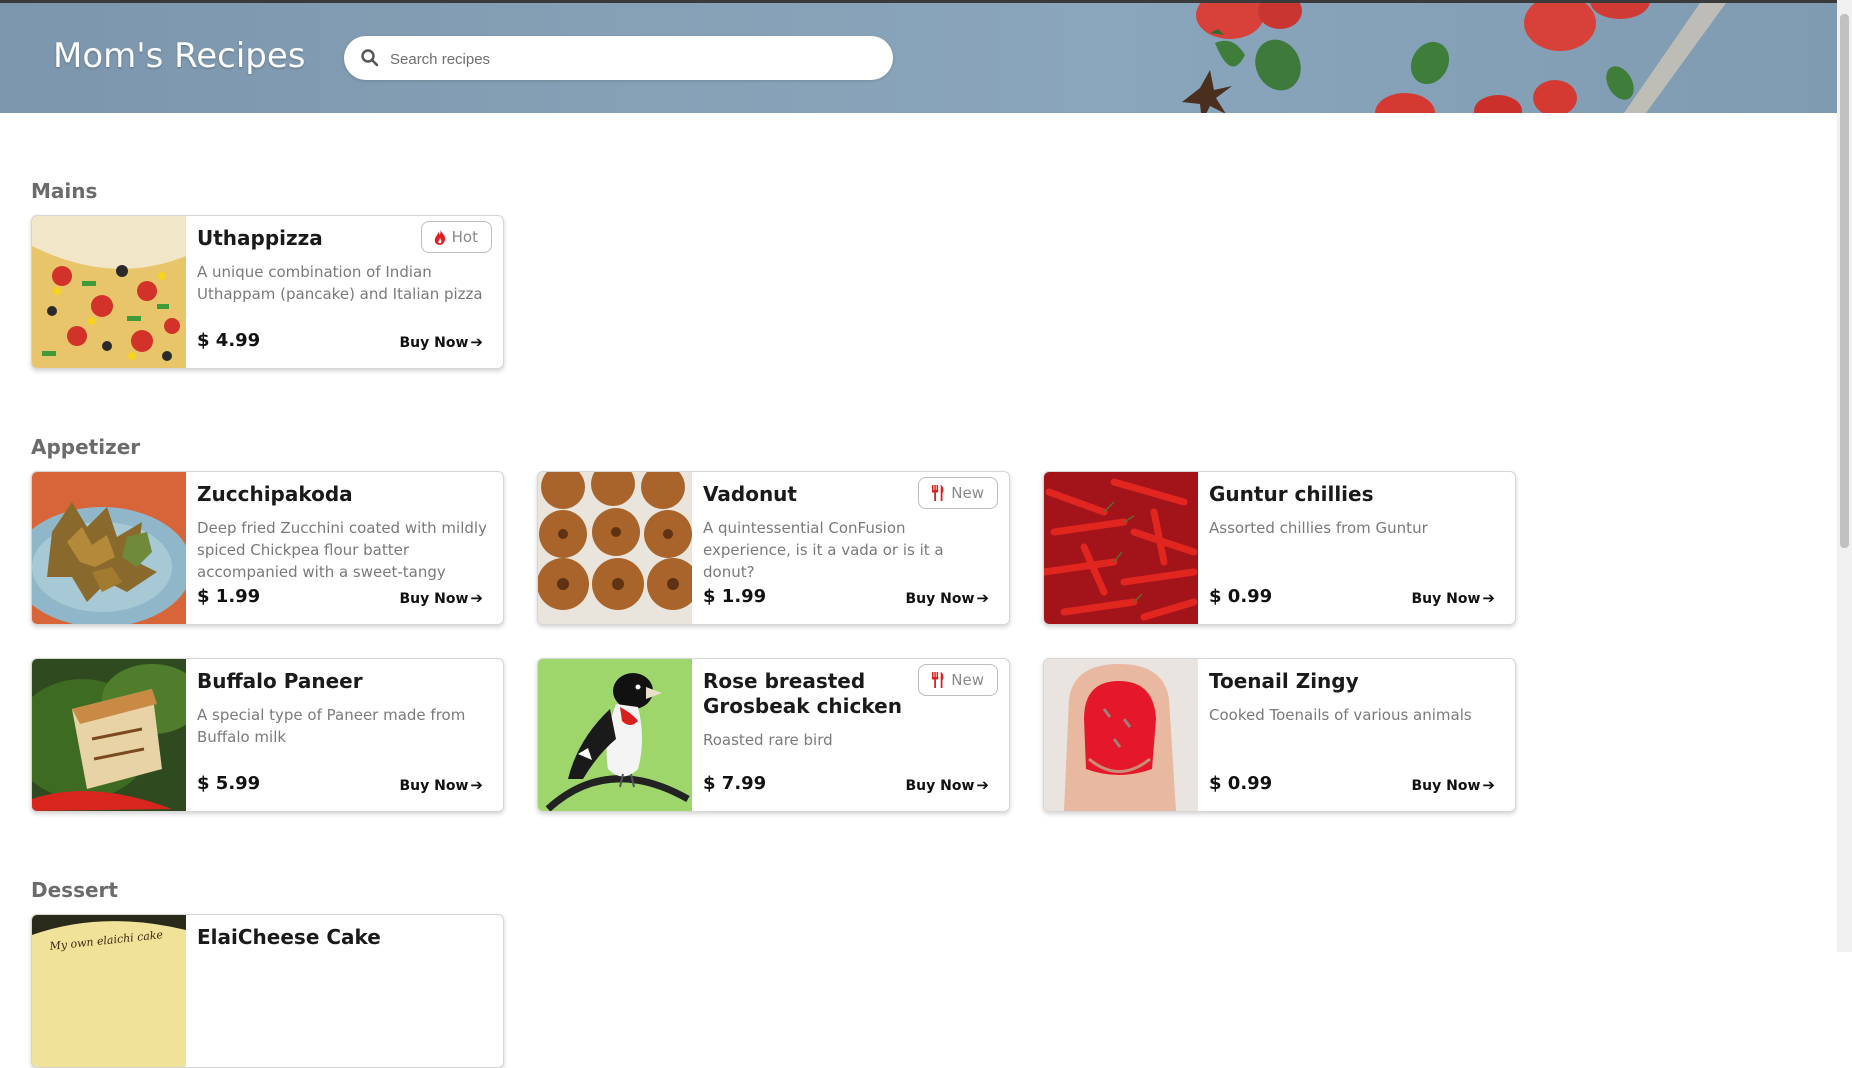 The width and height of the screenshot is (1852, 1068). I want to click on scrollbar-thumb, so click(1844, 281).